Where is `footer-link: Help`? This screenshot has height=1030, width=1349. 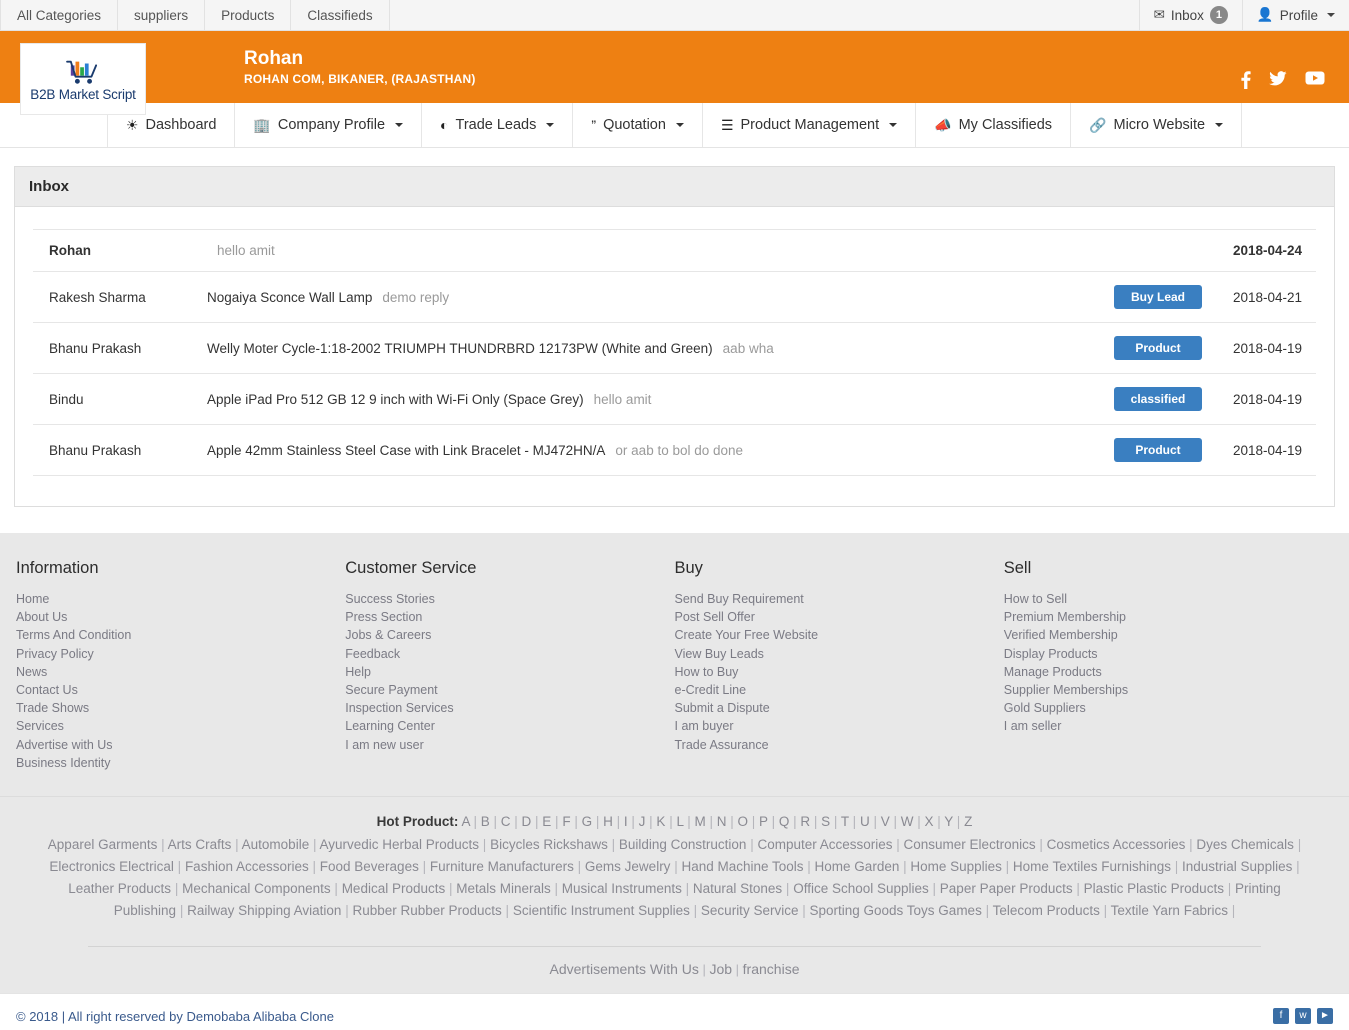
footer-link: Help is located at coordinates (509, 672).